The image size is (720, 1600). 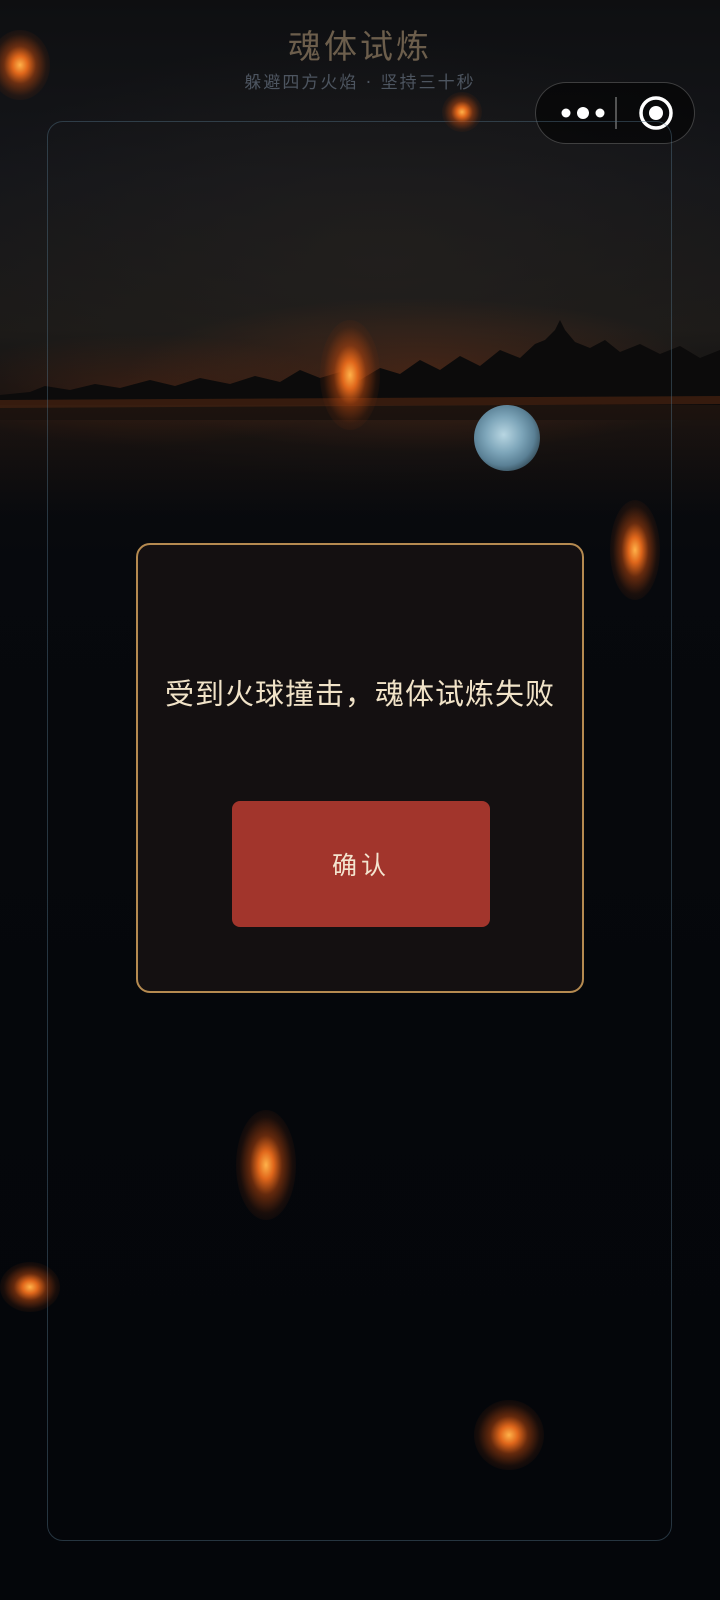 I want to click on page-title: 魂体试炼, so click(x=360, y=46).